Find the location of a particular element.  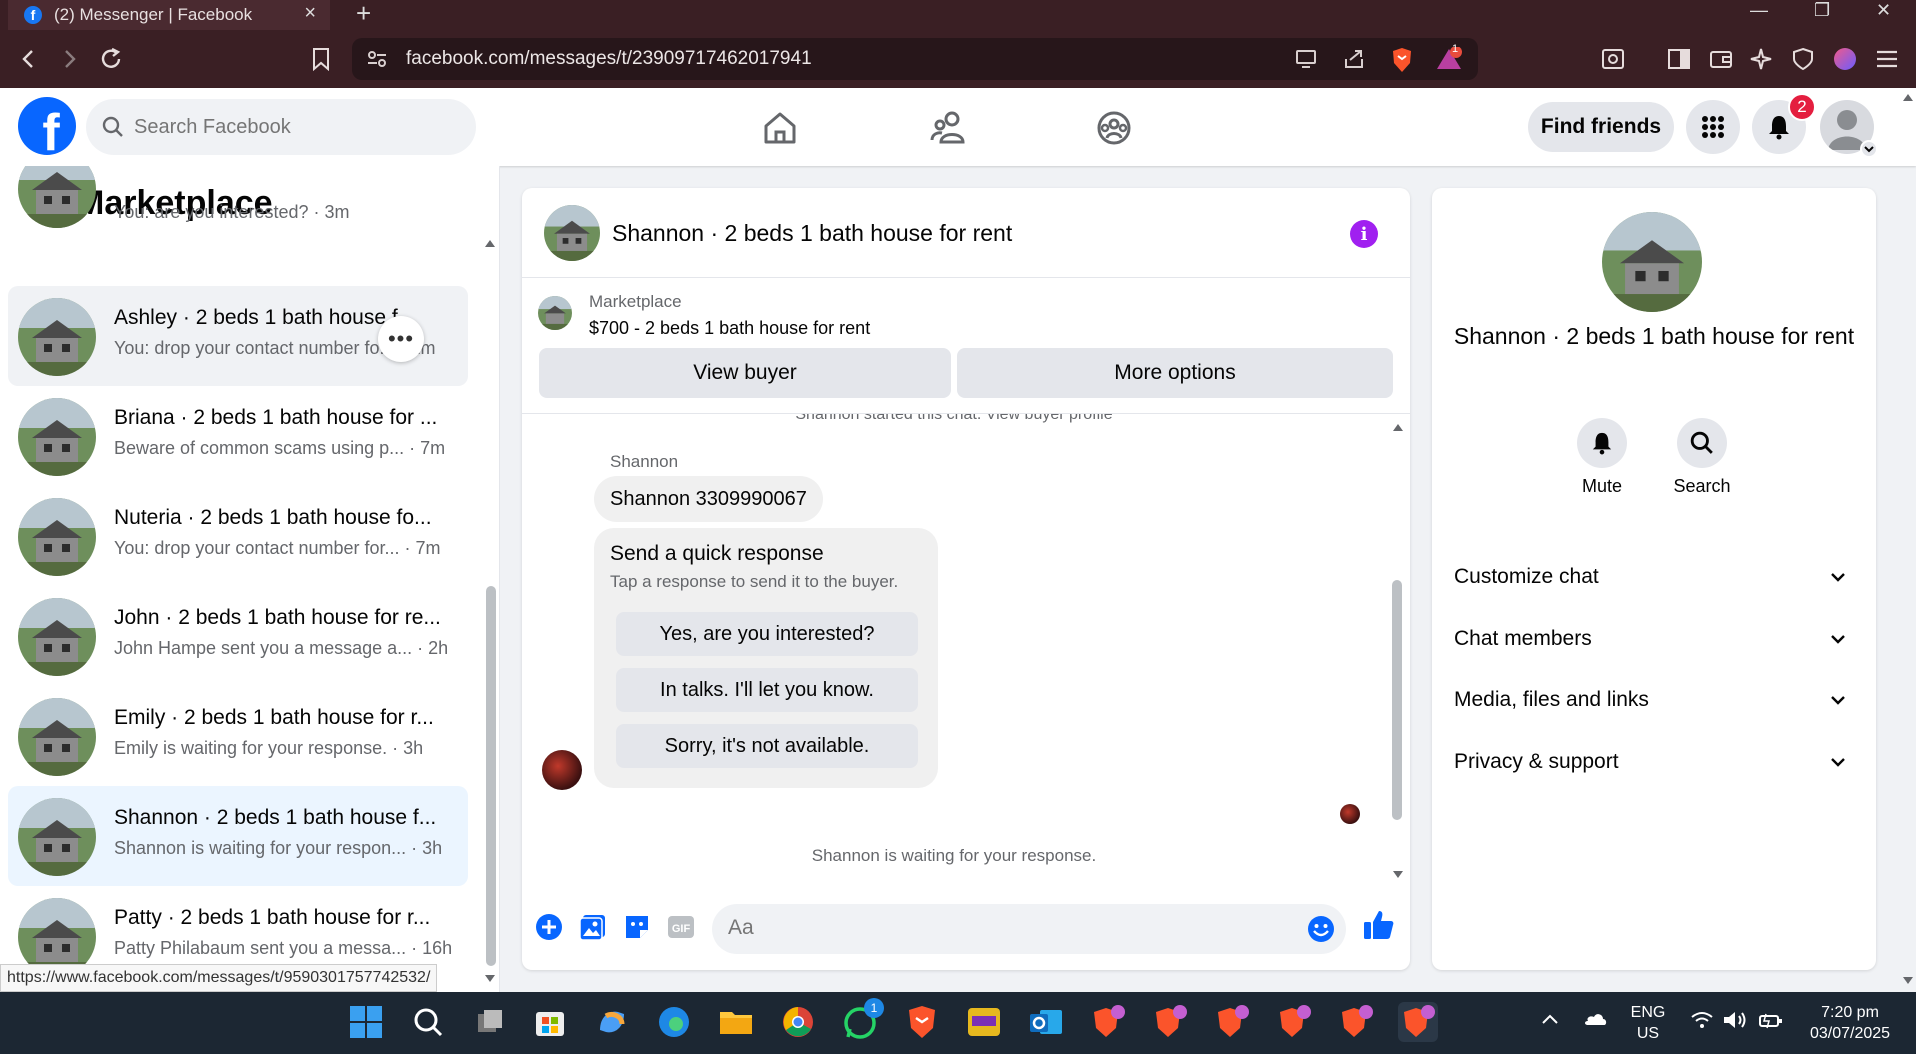

game-app-icon is located at coordinates (984, 1022).